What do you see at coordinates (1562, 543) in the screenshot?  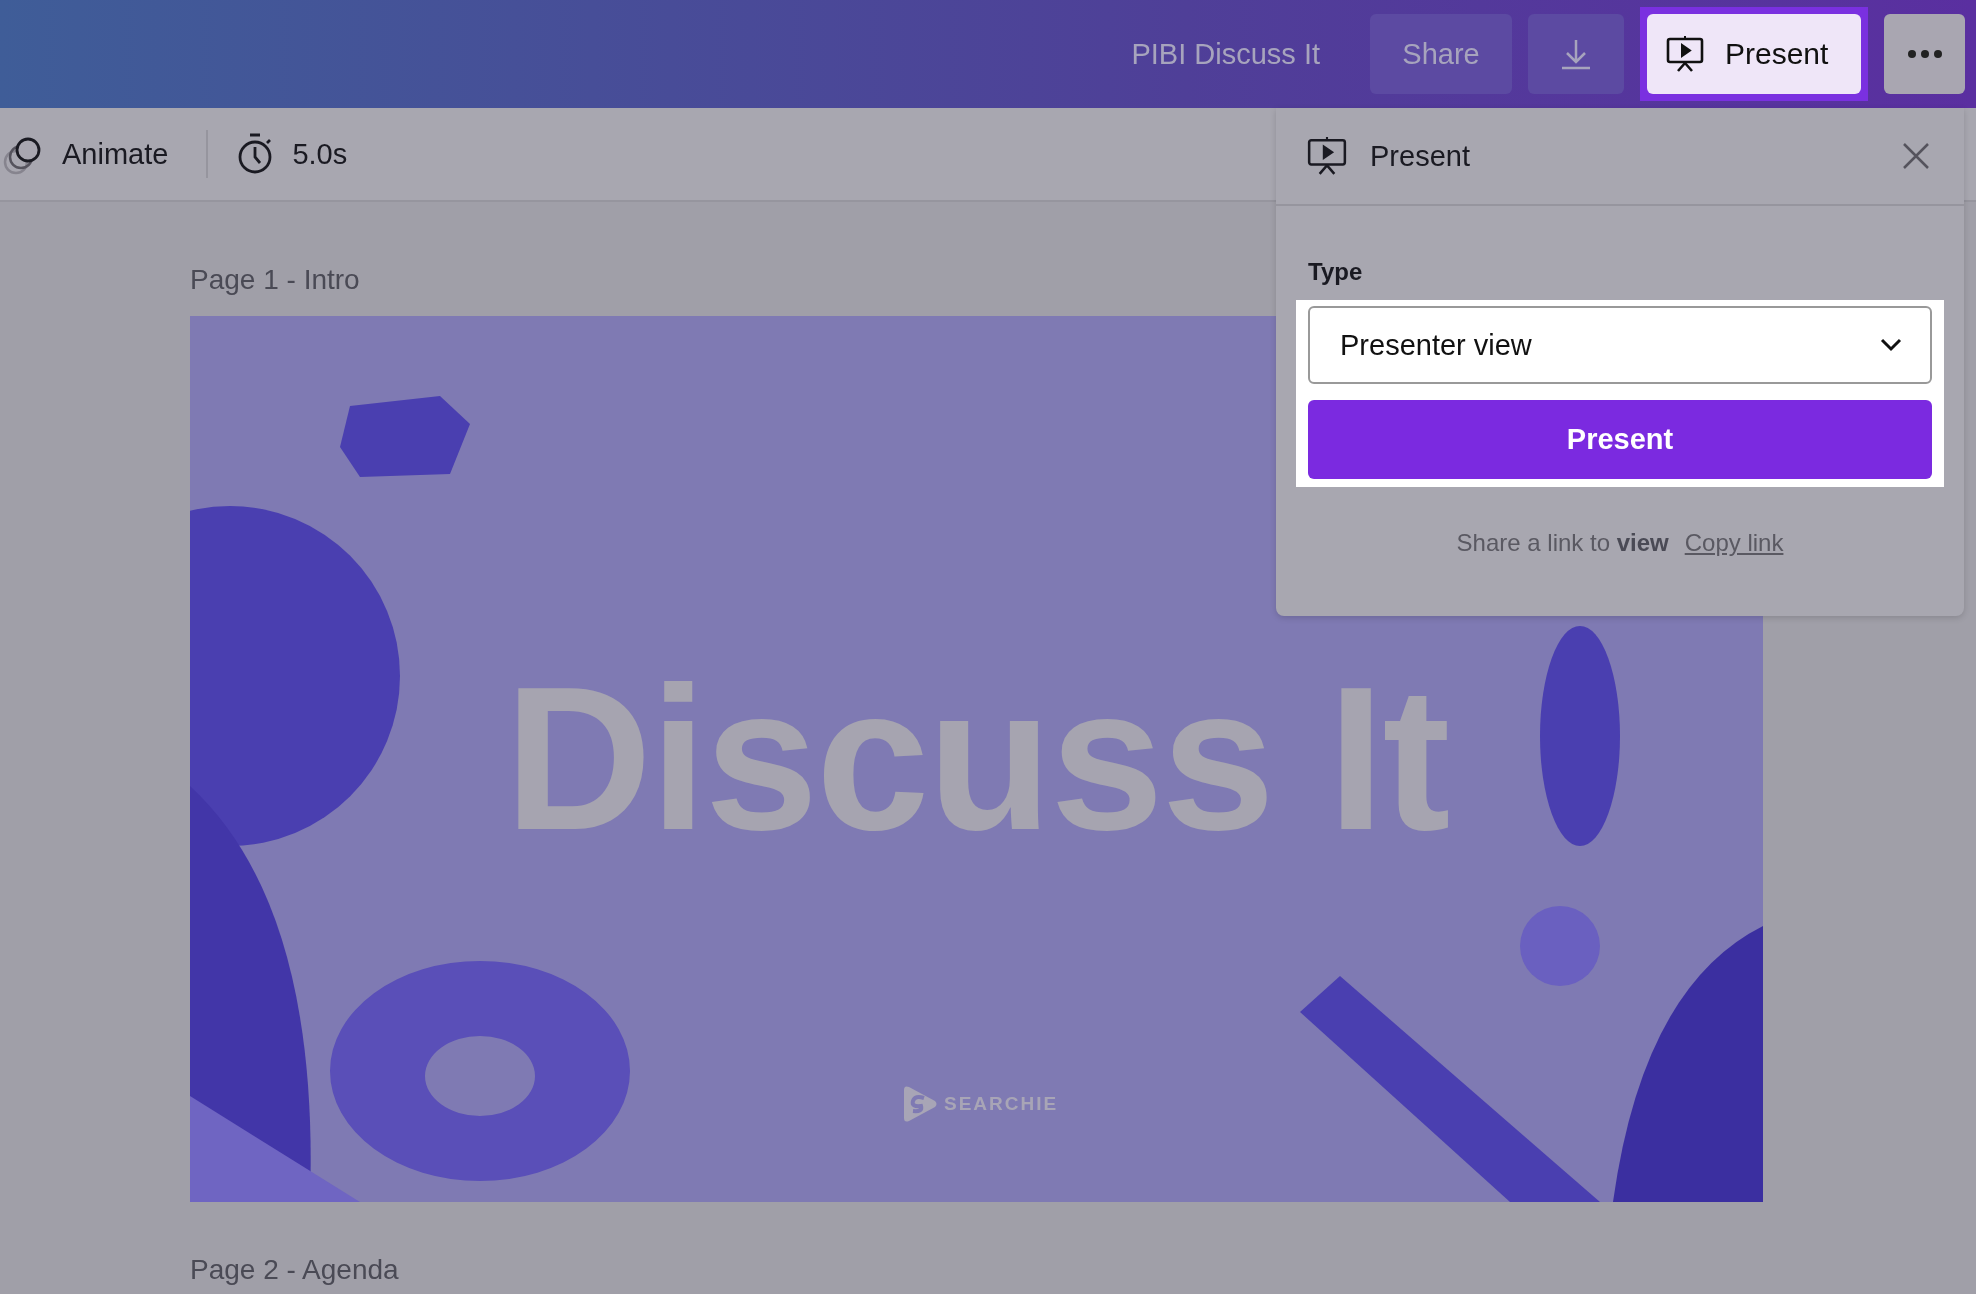 I see `share-link-text: Share a link to view` at bounding box center [1562, 543].